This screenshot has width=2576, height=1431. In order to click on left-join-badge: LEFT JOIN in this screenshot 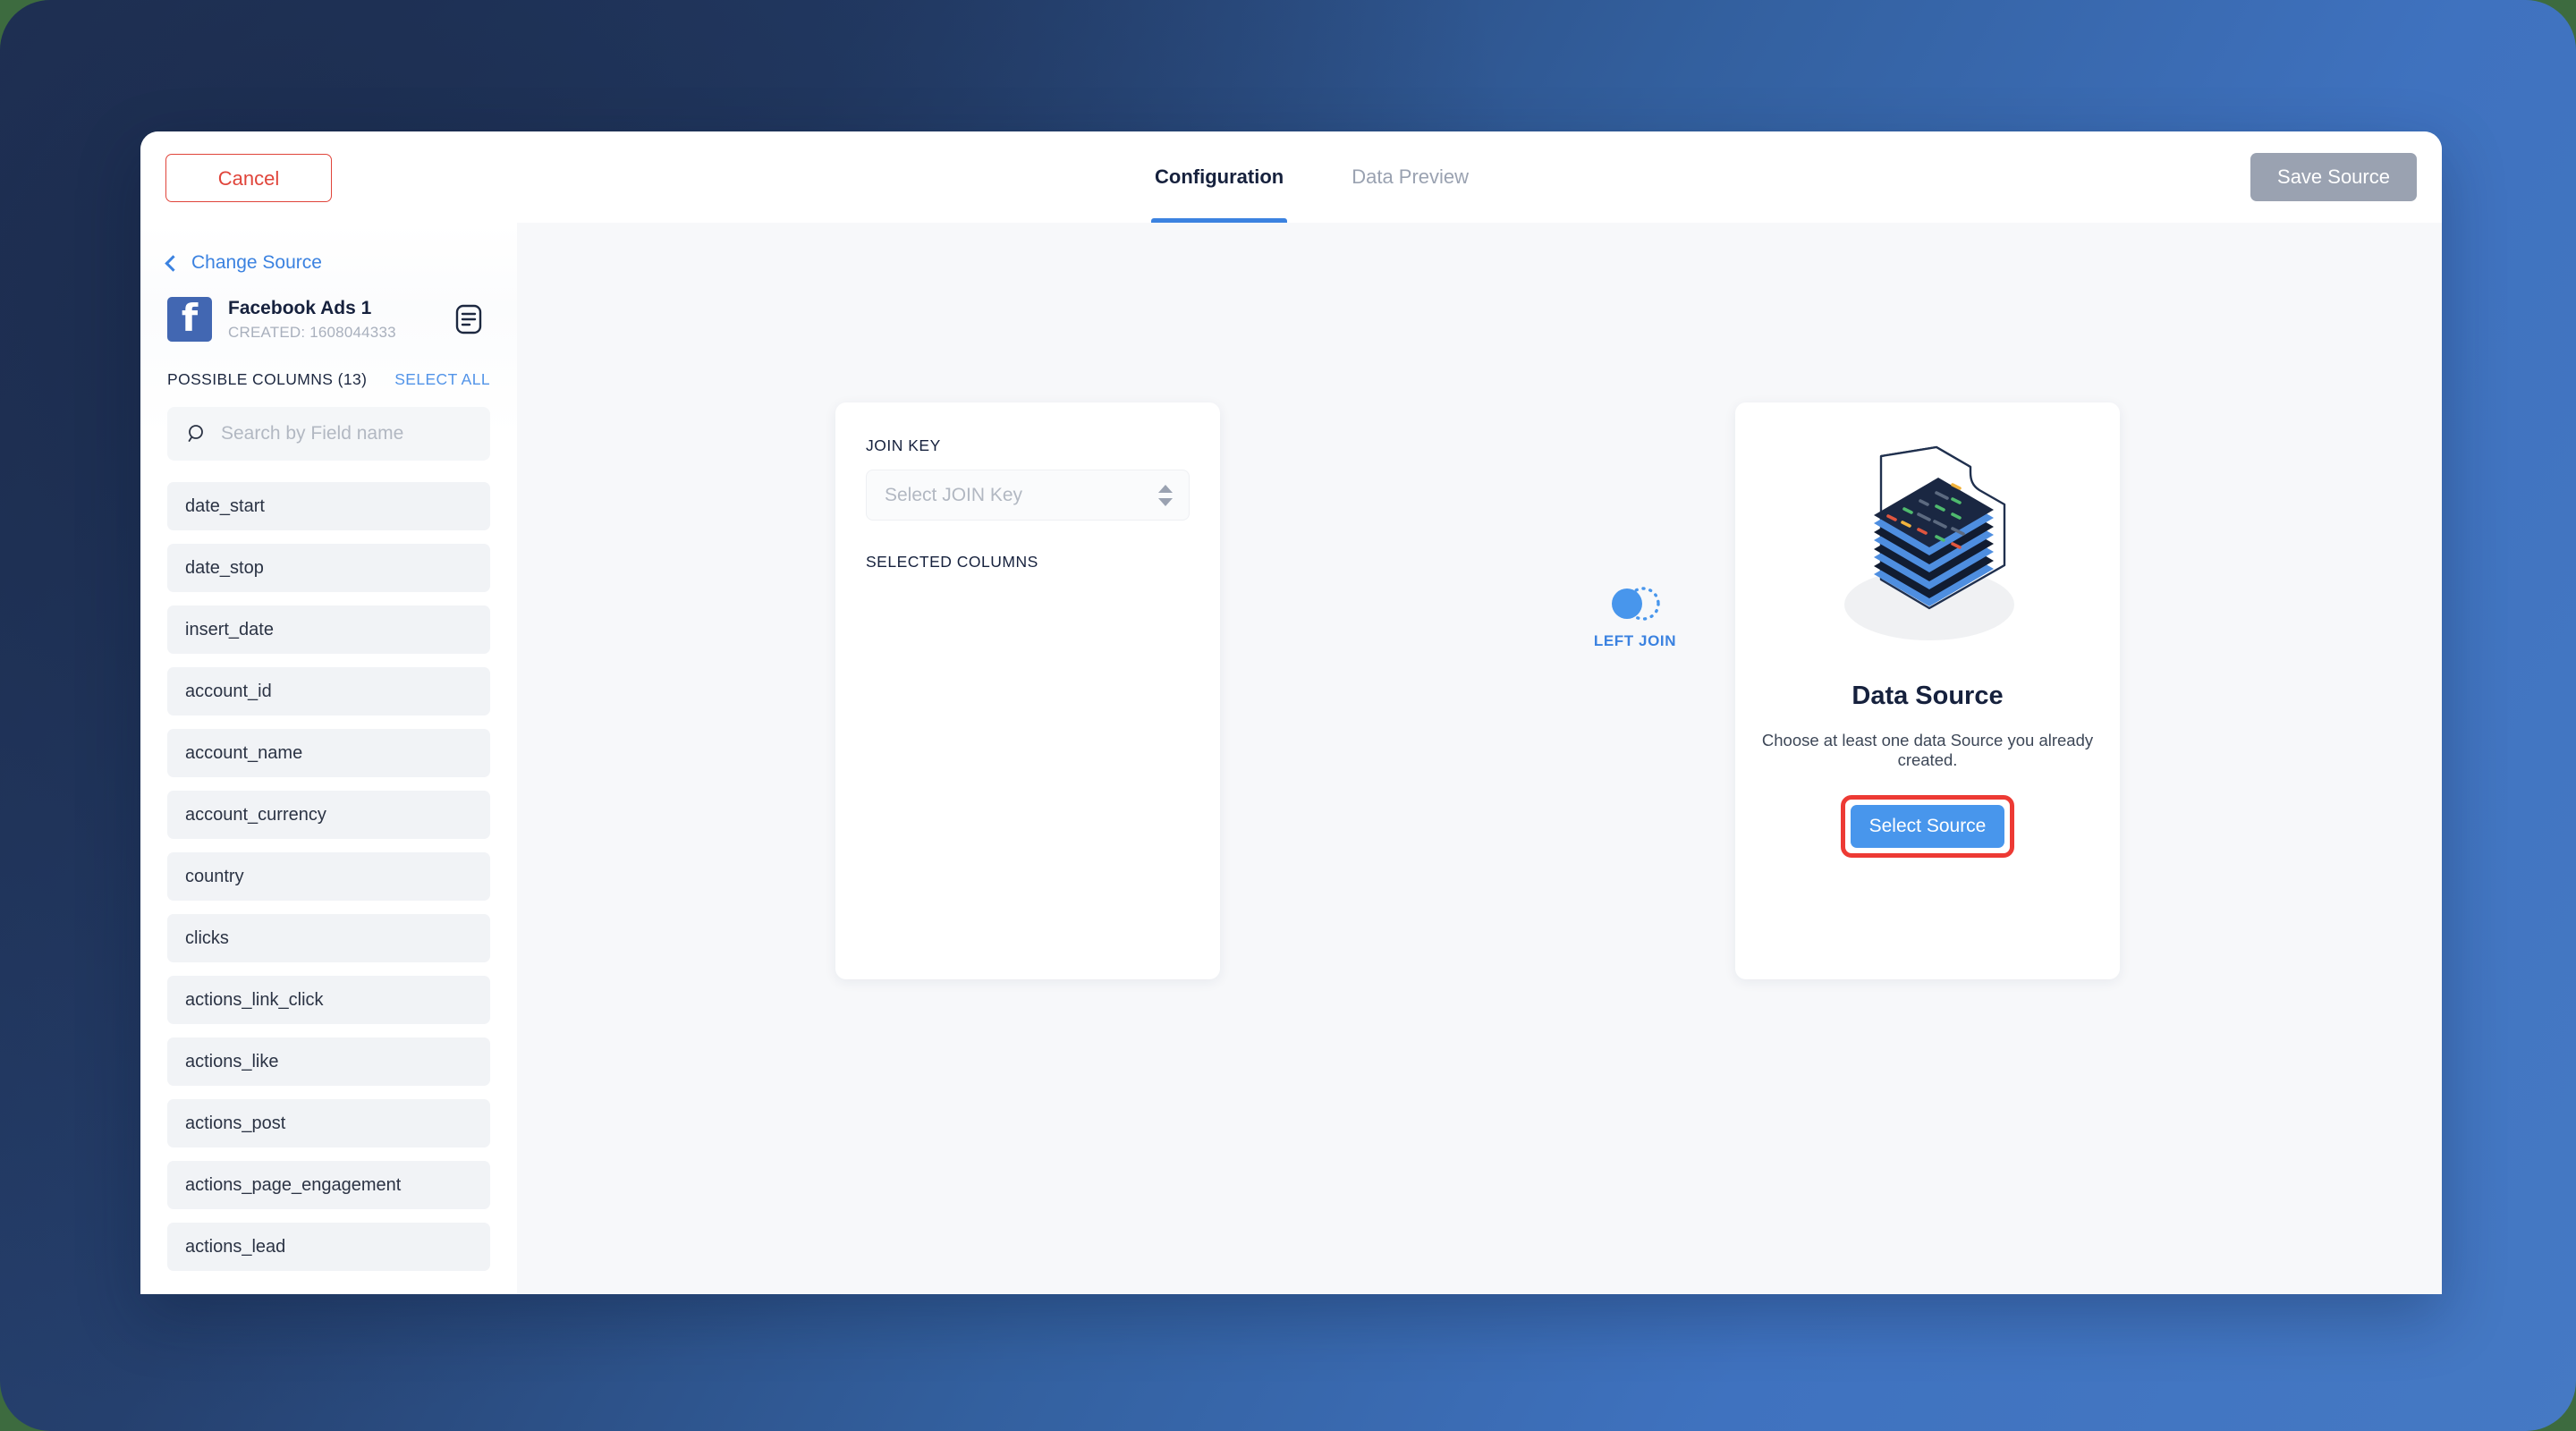, I will do `click(1635, 618)`.